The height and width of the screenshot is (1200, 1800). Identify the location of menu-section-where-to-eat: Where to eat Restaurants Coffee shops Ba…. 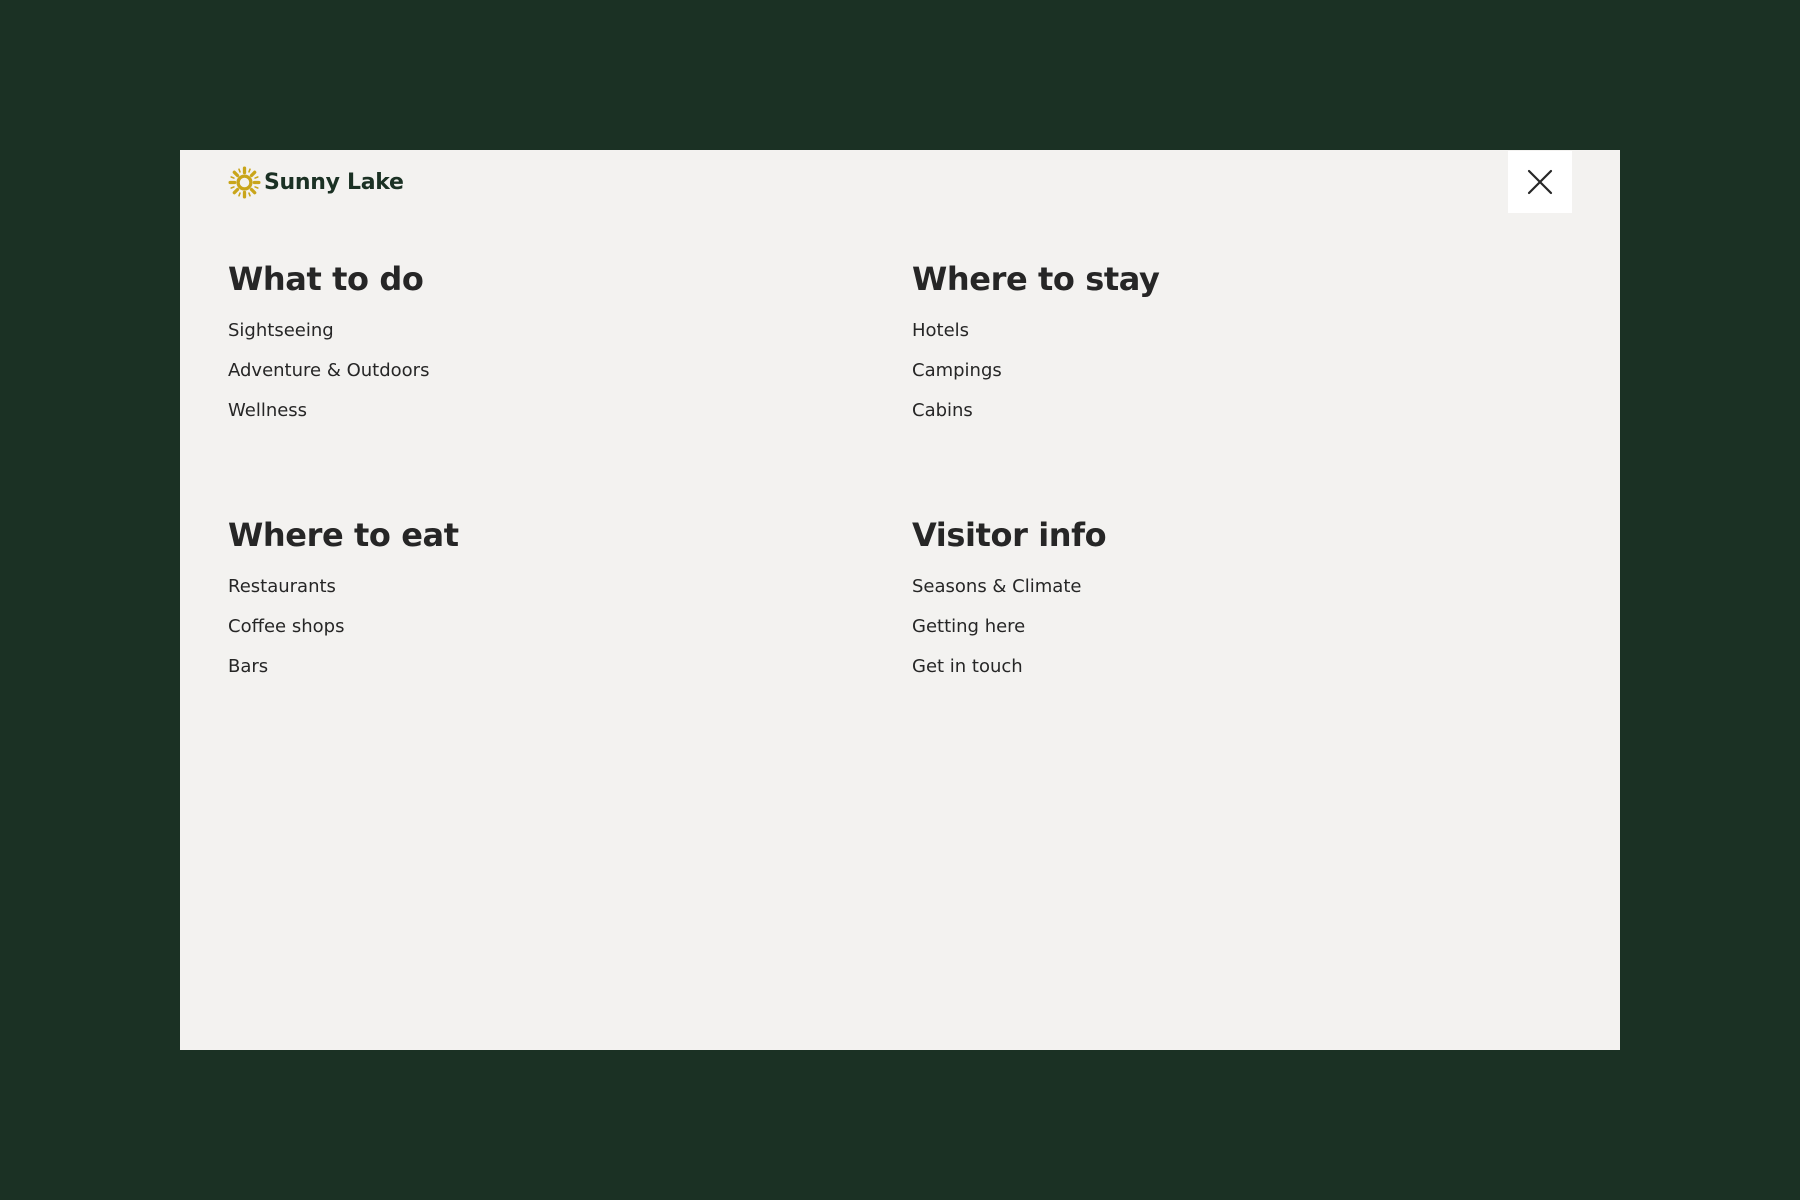
(528, 600).